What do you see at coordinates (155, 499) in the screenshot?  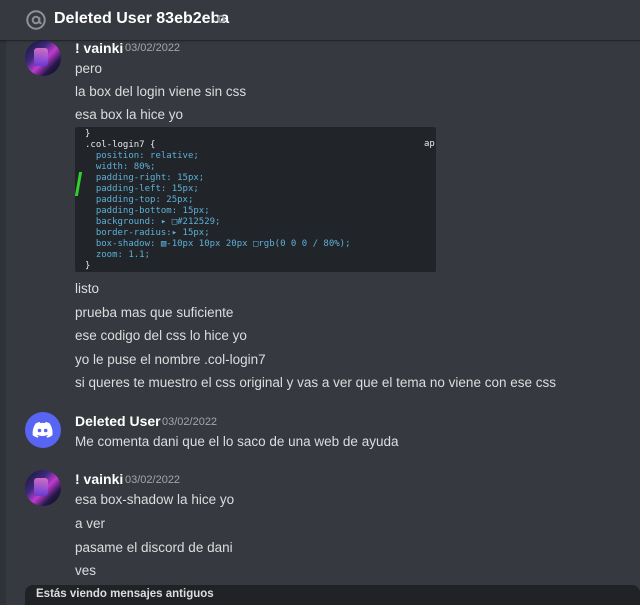 I see `message-text: esa box-shadow la hice yo` at bounding box center [155, 499].